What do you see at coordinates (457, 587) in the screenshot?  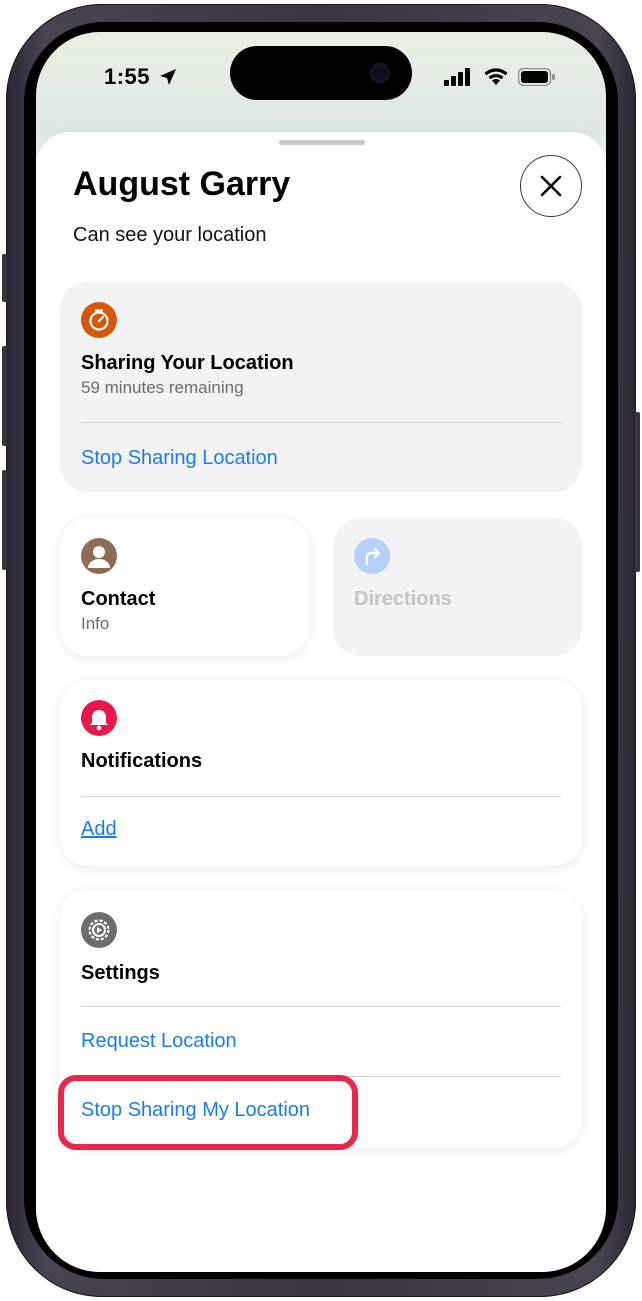 I see `directions-card: Directions` at bounding box center [457, 587].